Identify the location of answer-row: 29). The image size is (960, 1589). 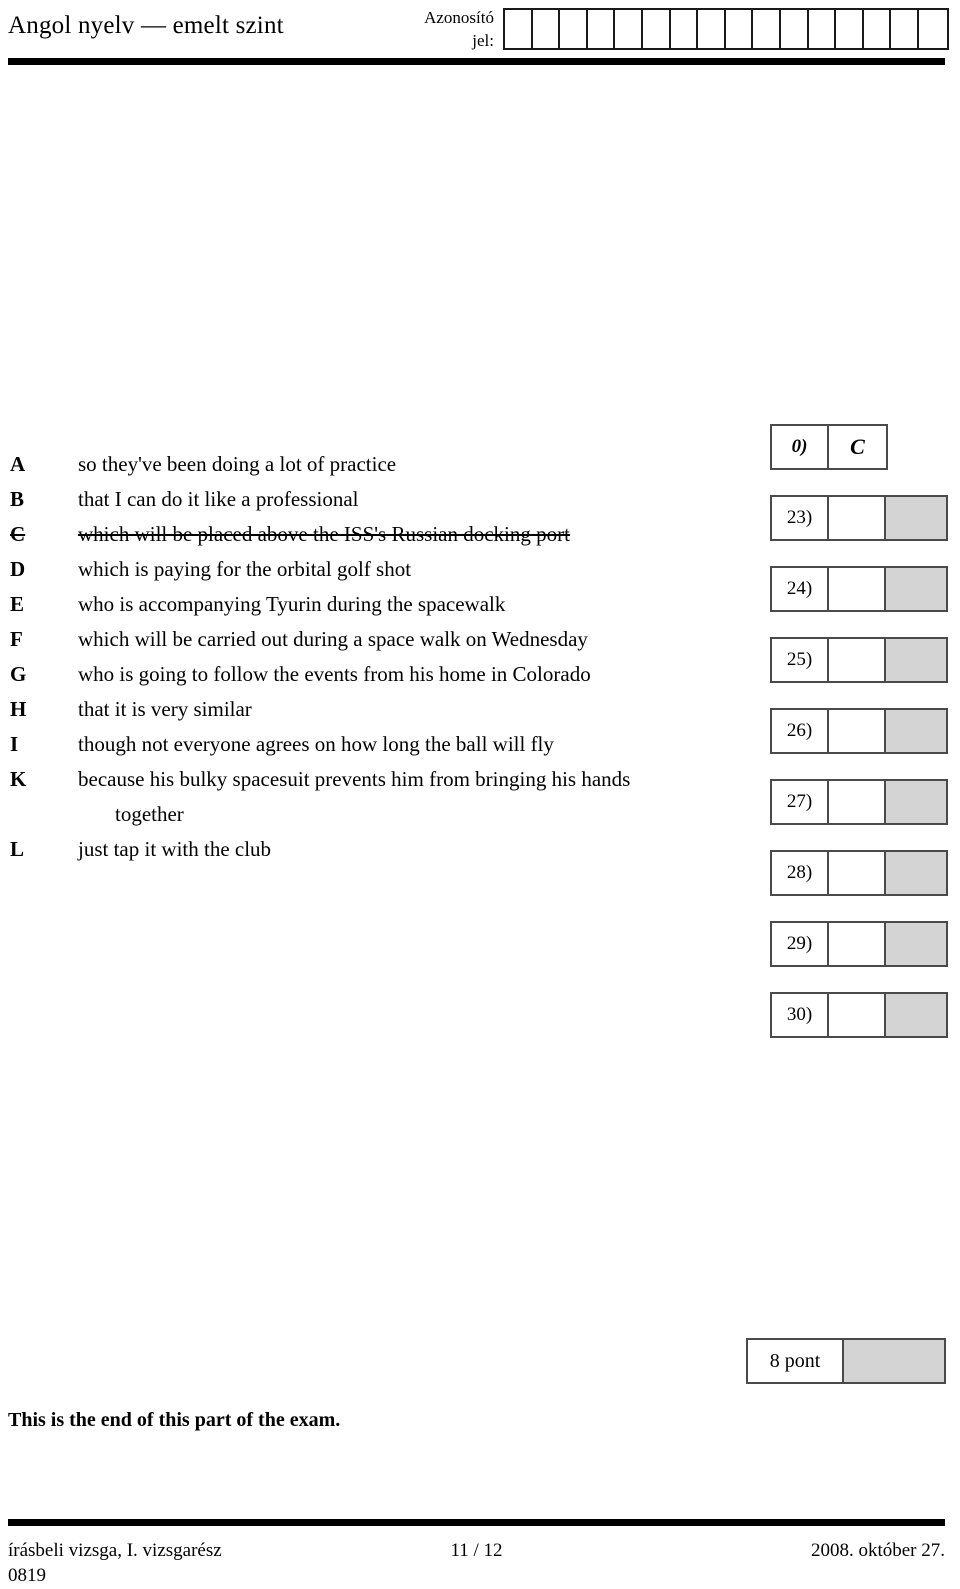
(859, 944).